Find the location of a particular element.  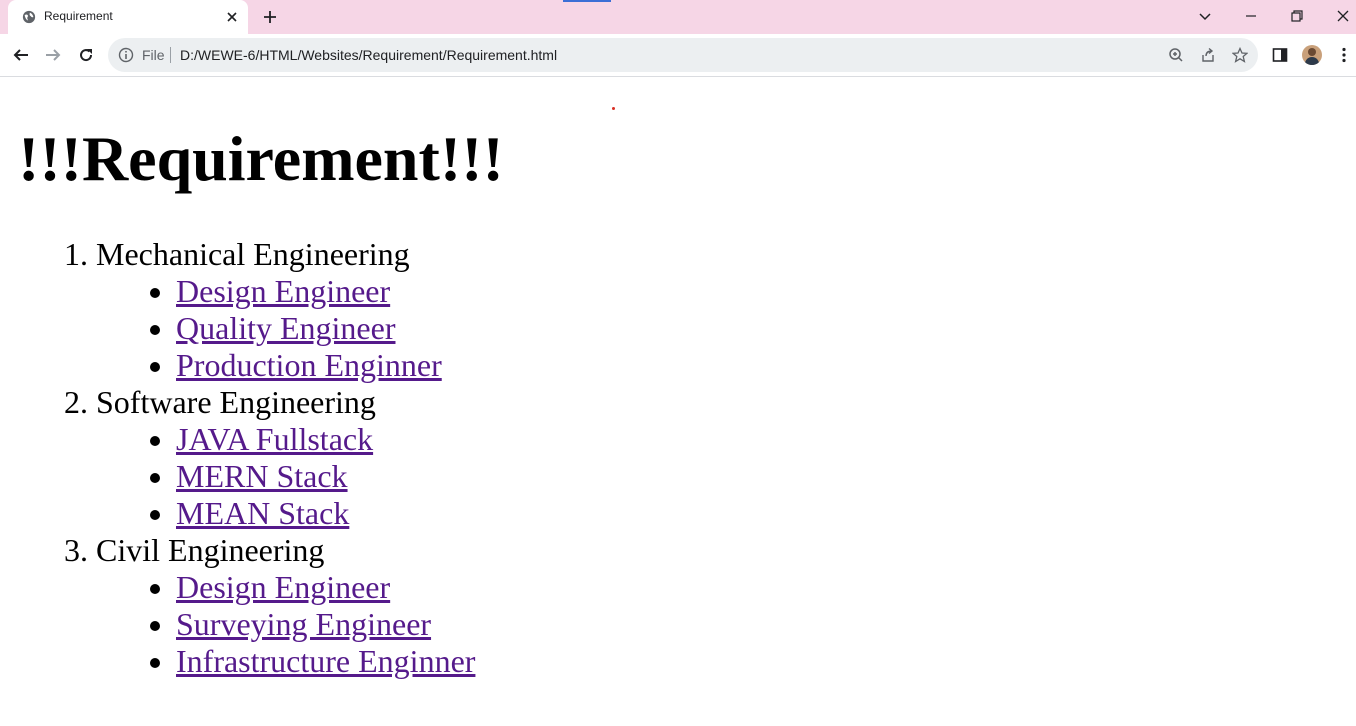

role-link: JAVA Fullstack is located at coordinates (274, 439).